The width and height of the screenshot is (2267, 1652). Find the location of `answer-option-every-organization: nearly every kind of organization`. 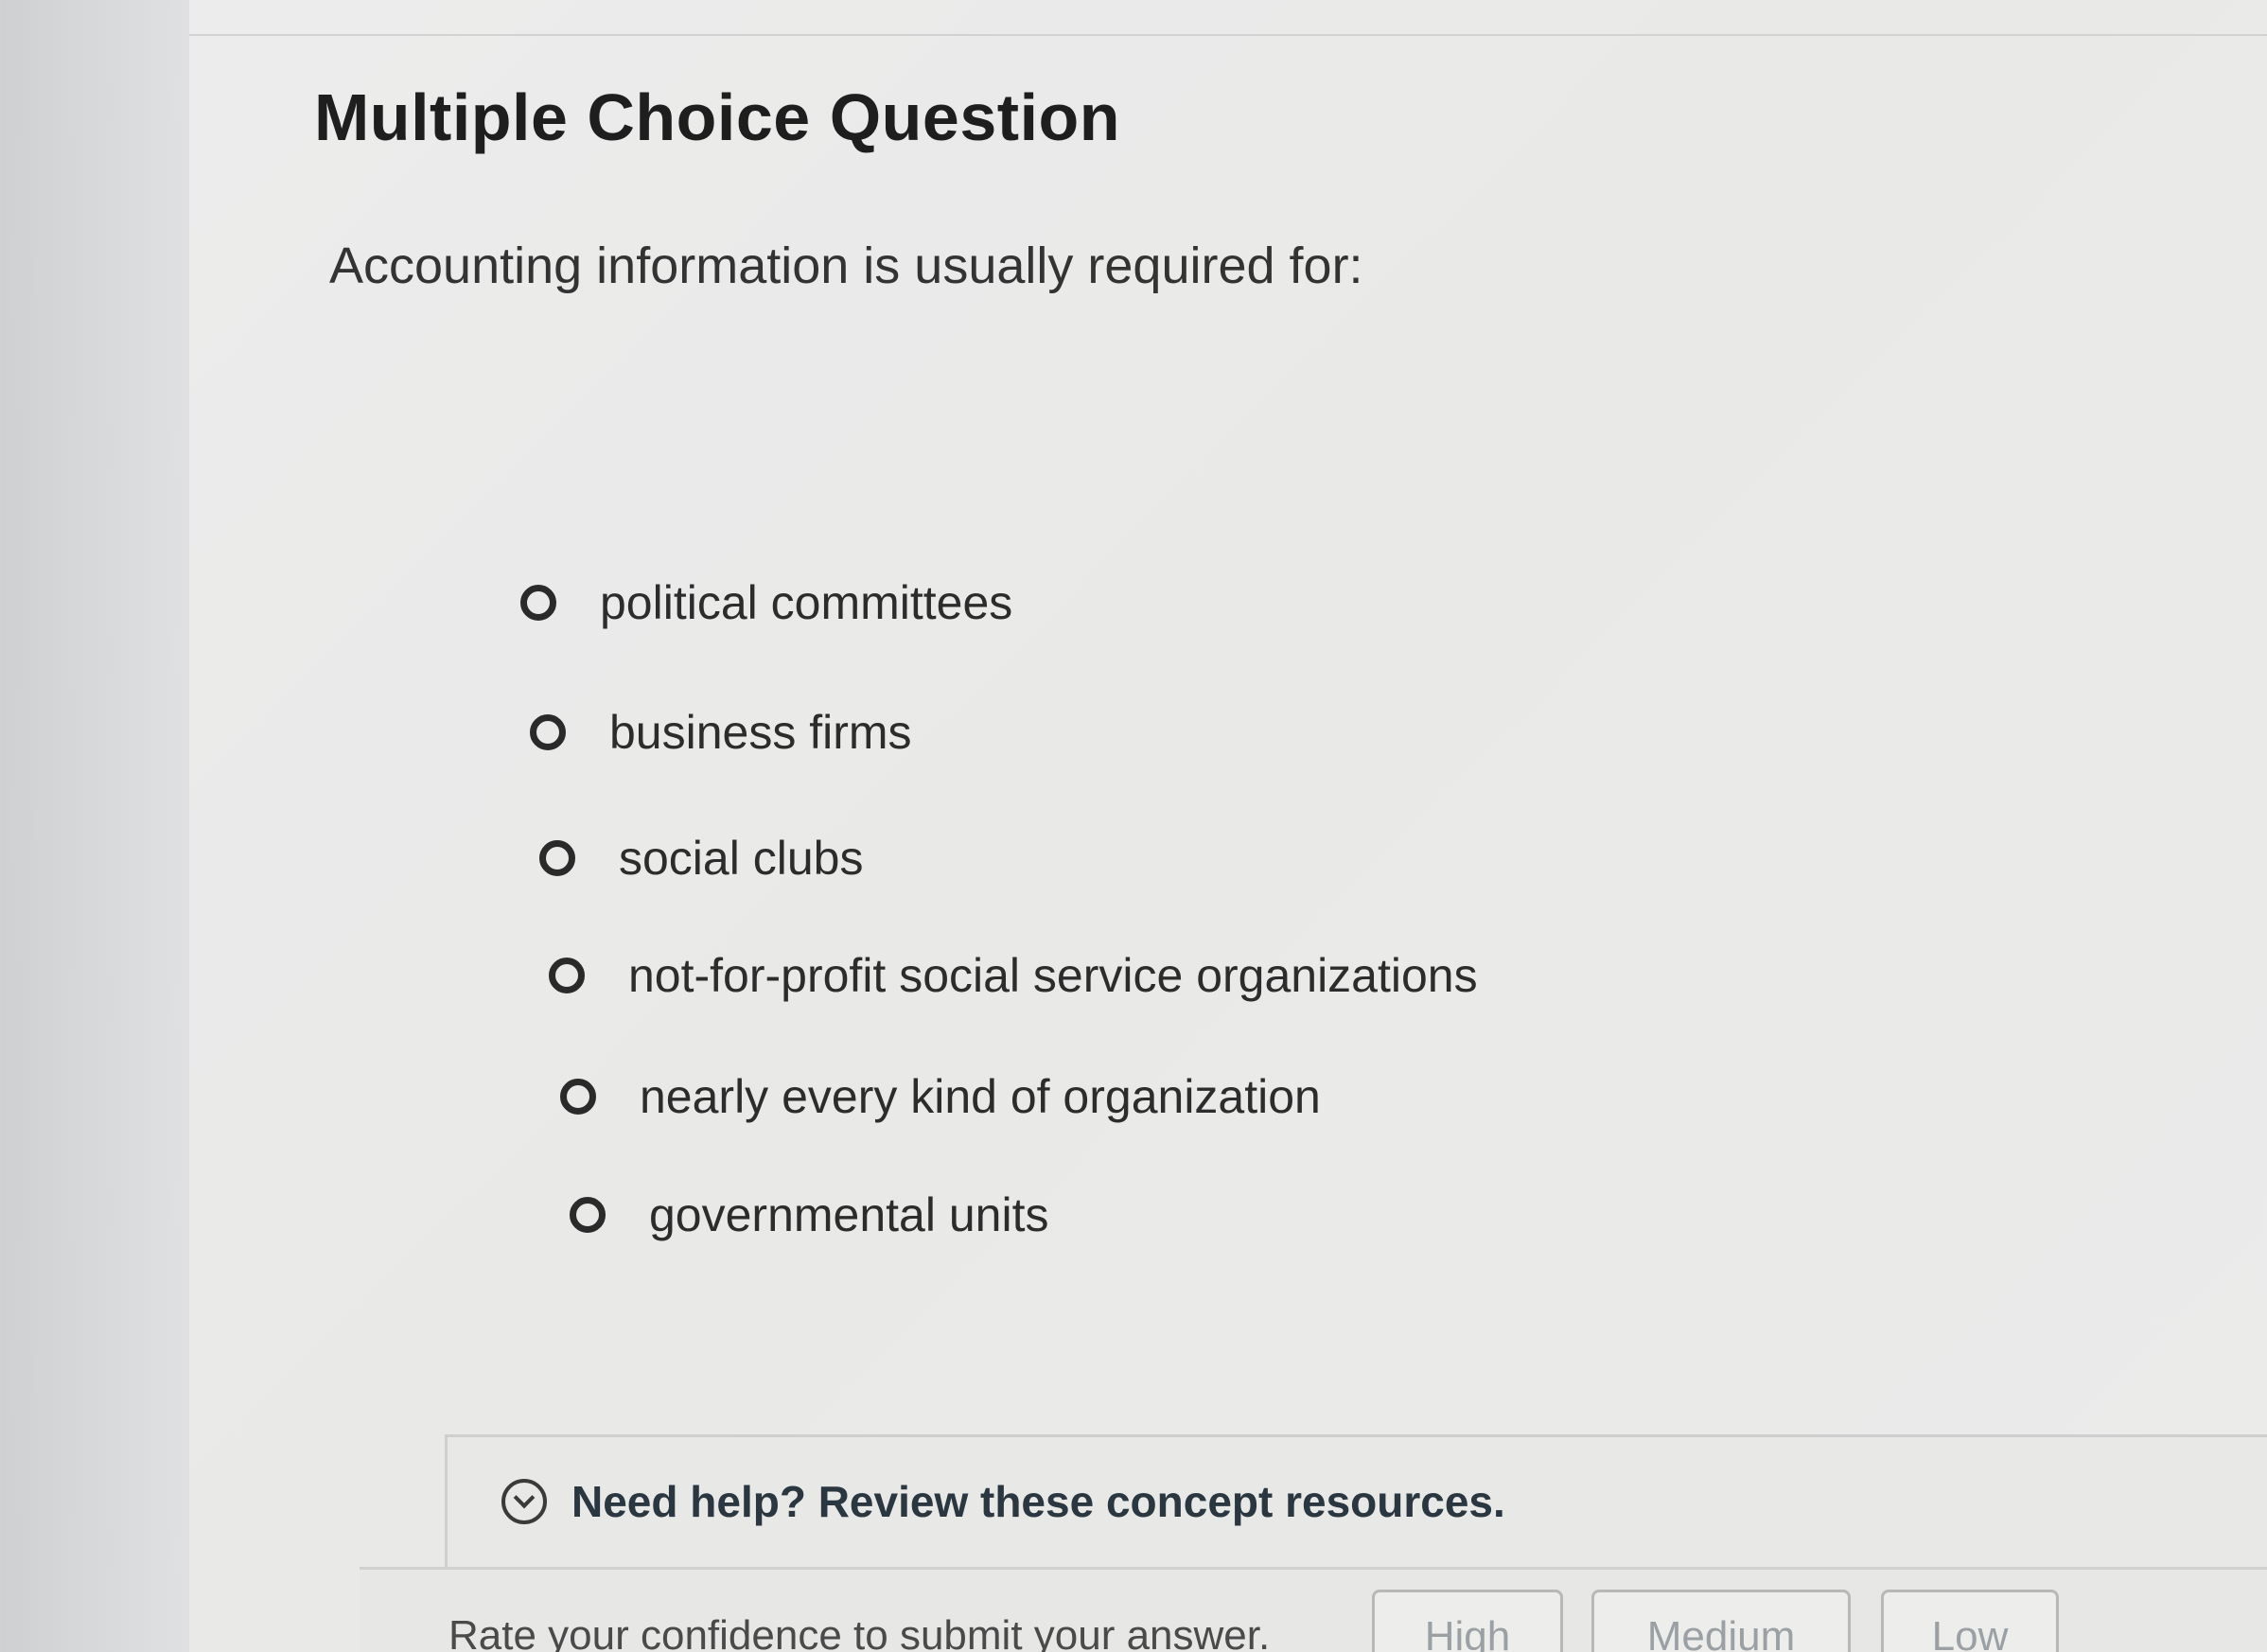

answer-option-every-organization: nearly every kind of organization is located at coordinates (940, 1096).